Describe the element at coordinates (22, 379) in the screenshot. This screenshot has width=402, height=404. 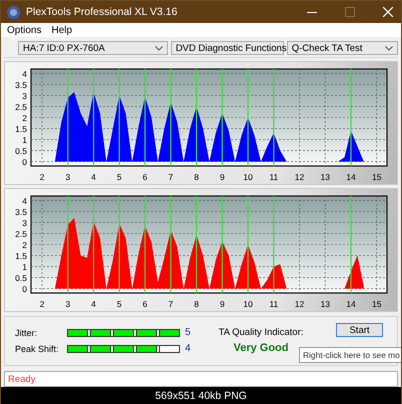
I see `status-text: Ready` at that location.